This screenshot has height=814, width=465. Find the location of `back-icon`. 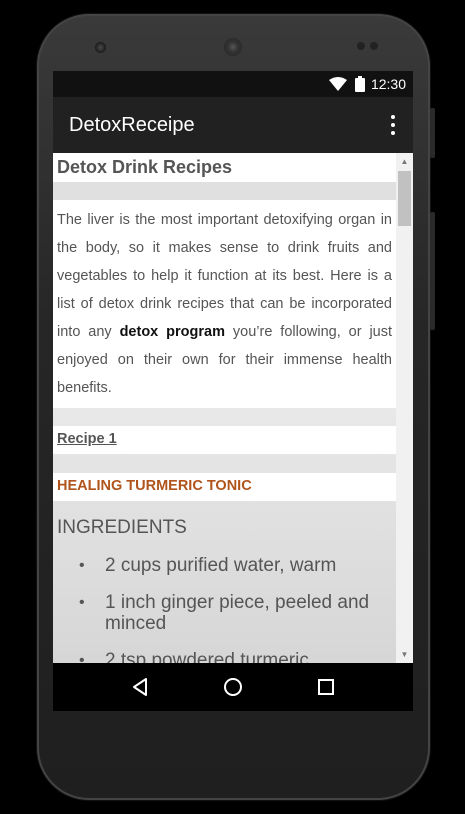

back-icon is located at coordinates (140, 687).